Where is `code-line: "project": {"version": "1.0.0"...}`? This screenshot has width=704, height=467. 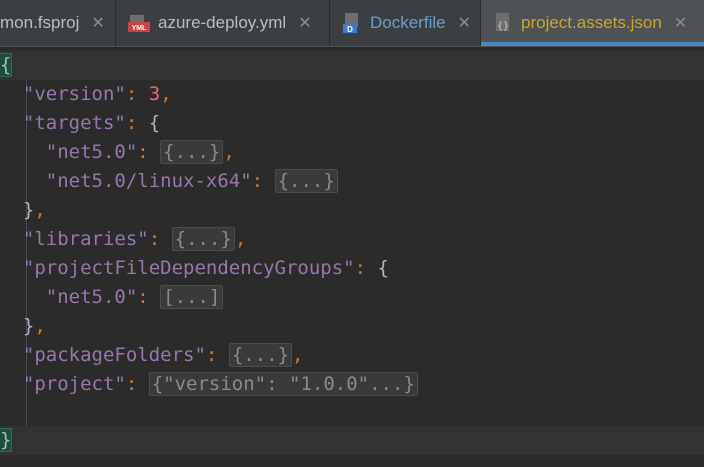 code-line: "project": {"version": "1.0.0"...} is located at coordinates (352, 384).